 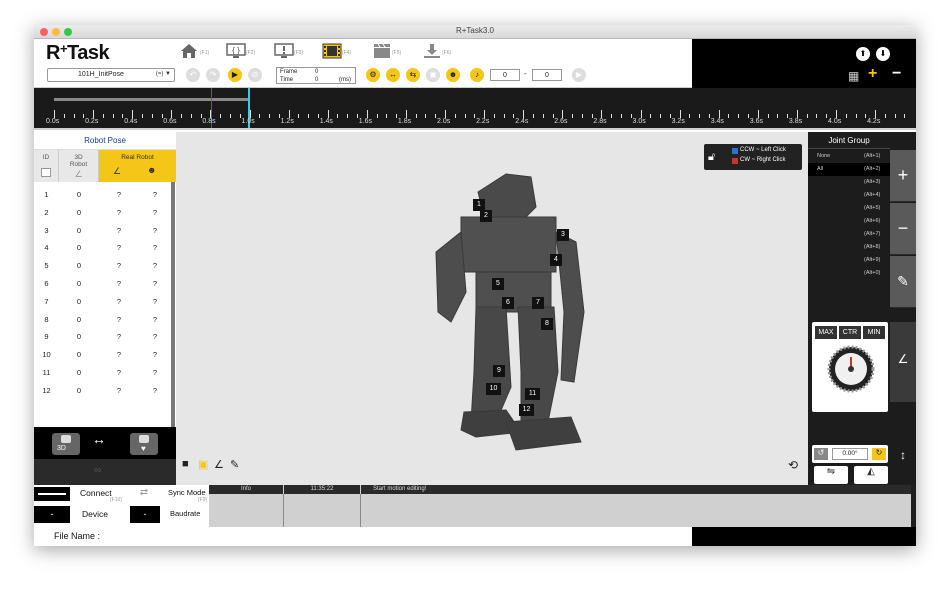 I want to click on speed-from-input: 0, so click(x=505, y=75).